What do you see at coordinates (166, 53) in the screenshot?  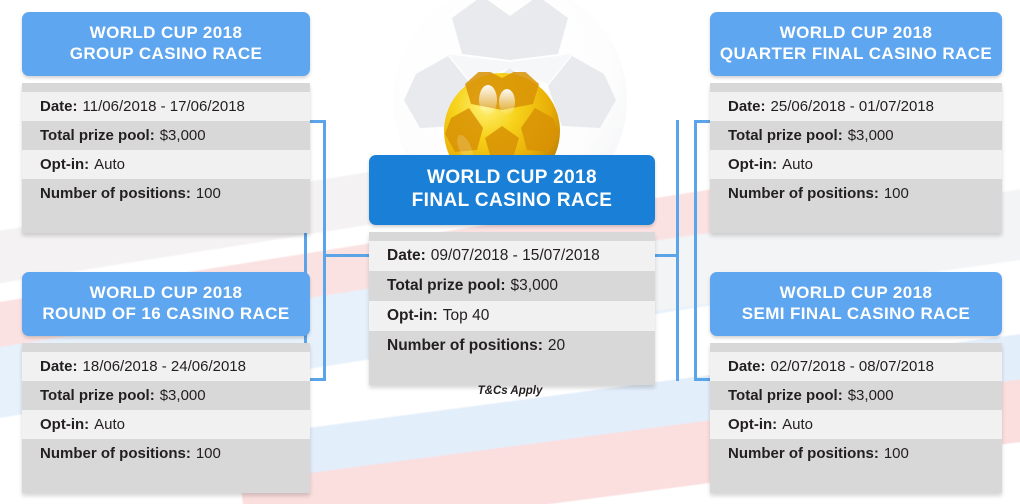 I see `race-card-group-title-line2: GROUP CASINO RACE` at bounding box center [166, 53].